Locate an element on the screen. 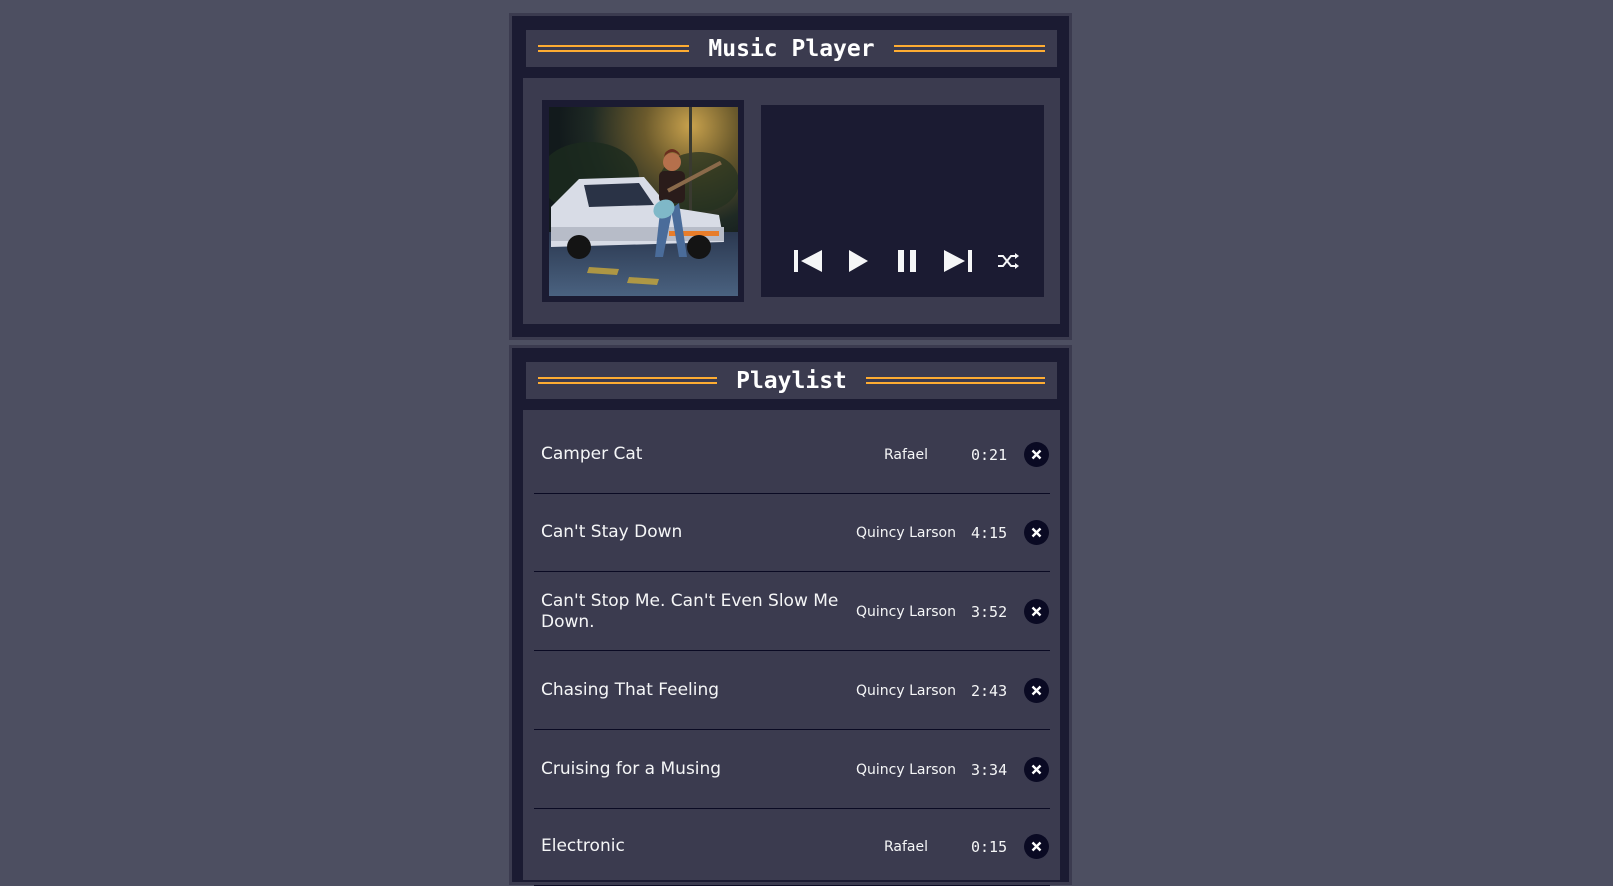 This screenshot has width=1613, height=886. player-panel: Music Player is located at coordinates (790, 176).